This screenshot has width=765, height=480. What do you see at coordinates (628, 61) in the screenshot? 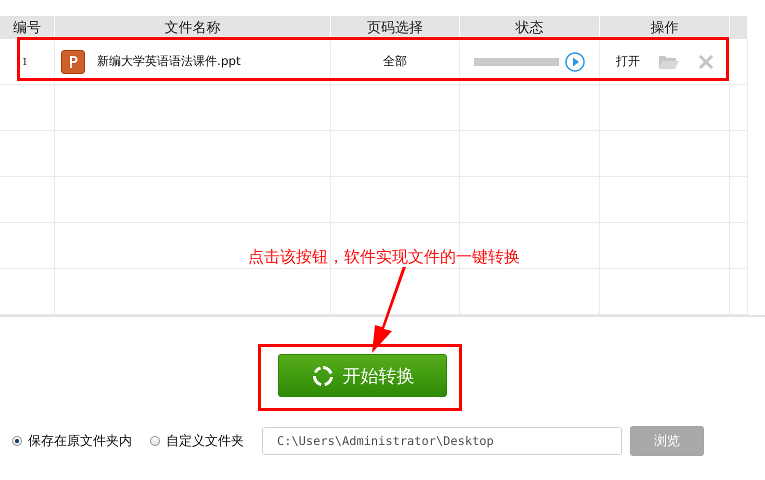
I see `open-link: 打开` at bounding box center [628, 61].